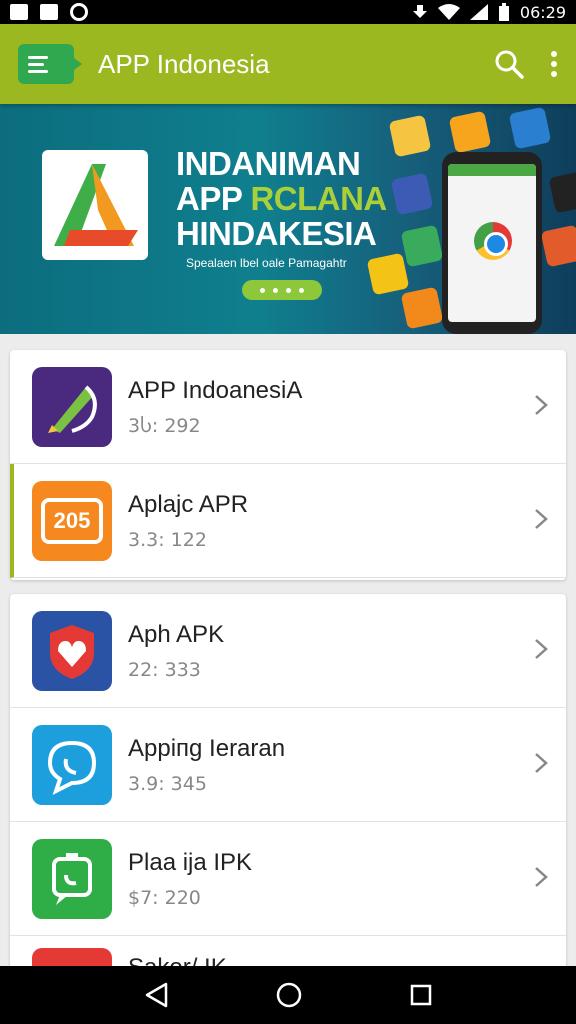 The width and height of the screenshot is (576, 1024). I want to click on app-meta: $7: 220, so click(164, 897).